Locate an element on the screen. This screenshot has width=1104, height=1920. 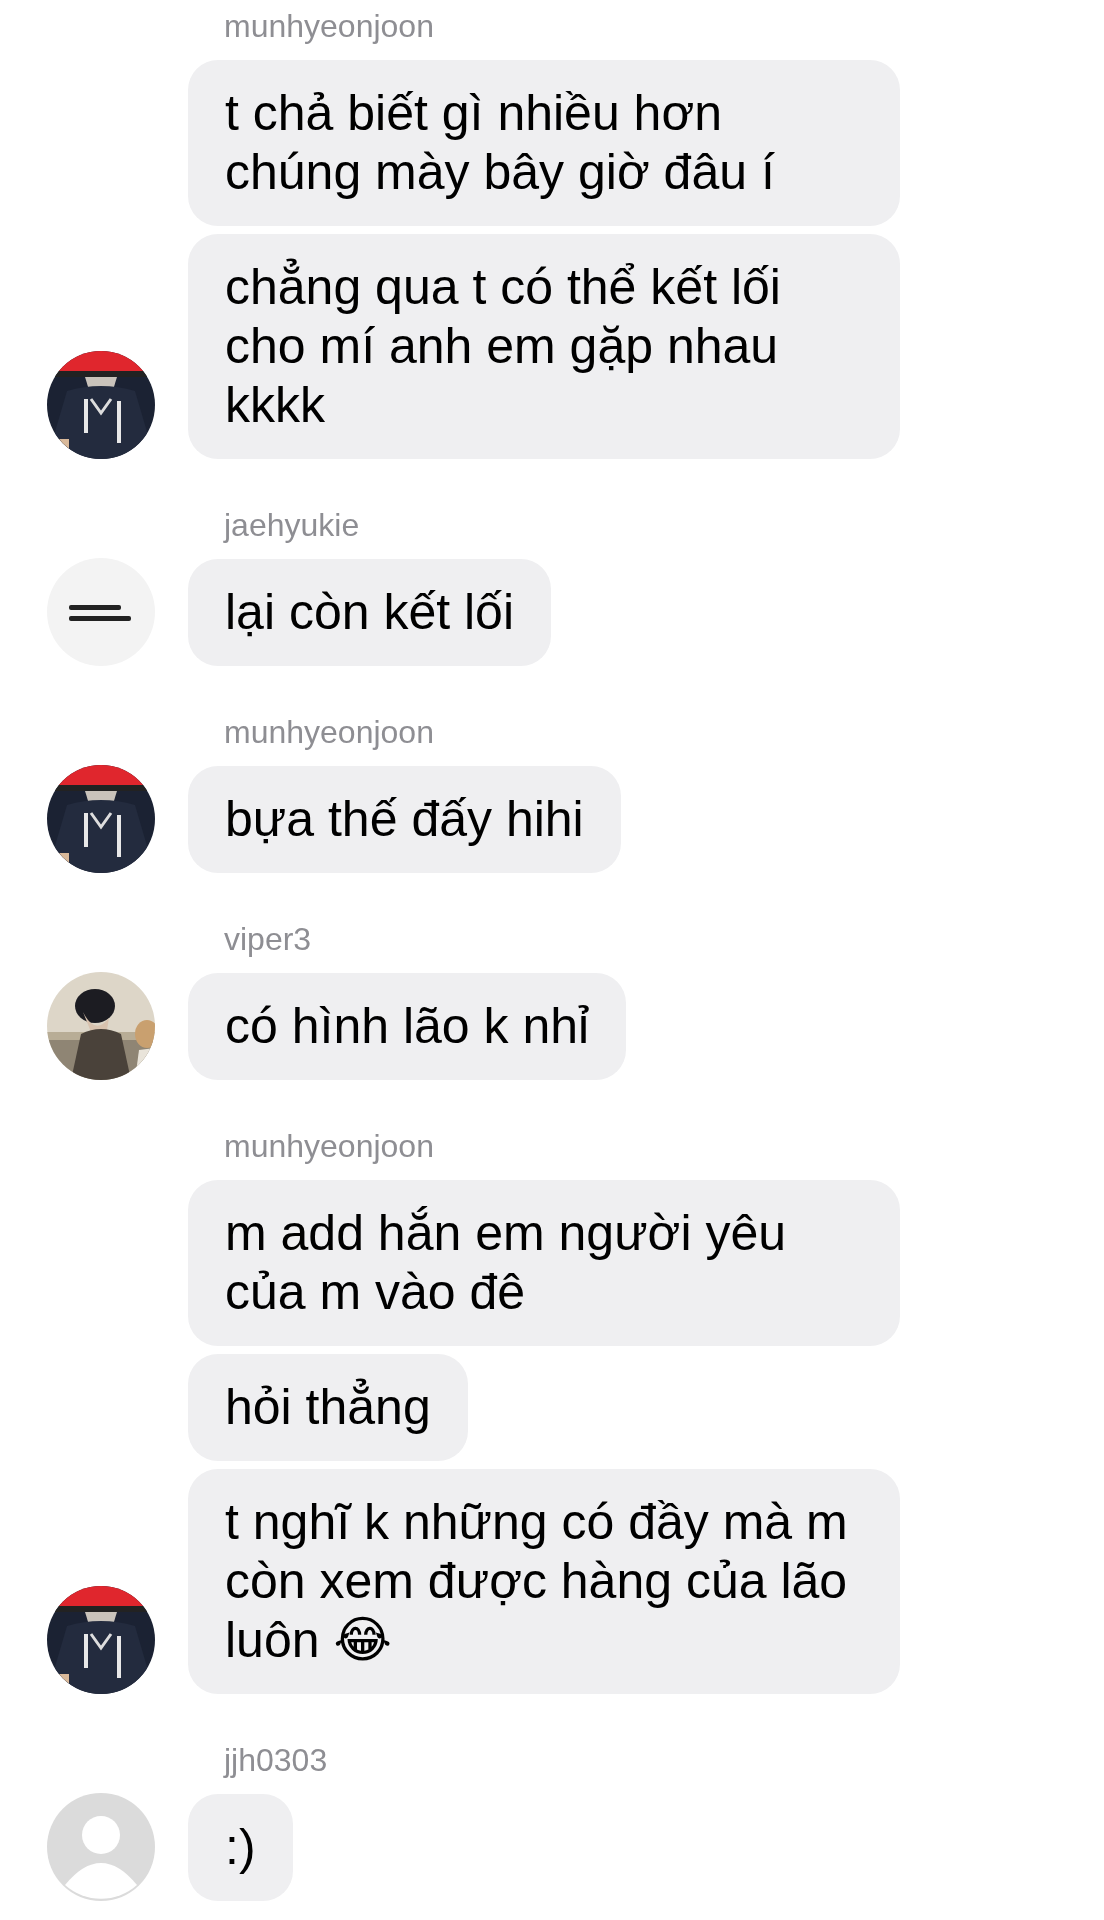
message-bubble: bựa thế đấy hihi is located at coordinates (404, 819).